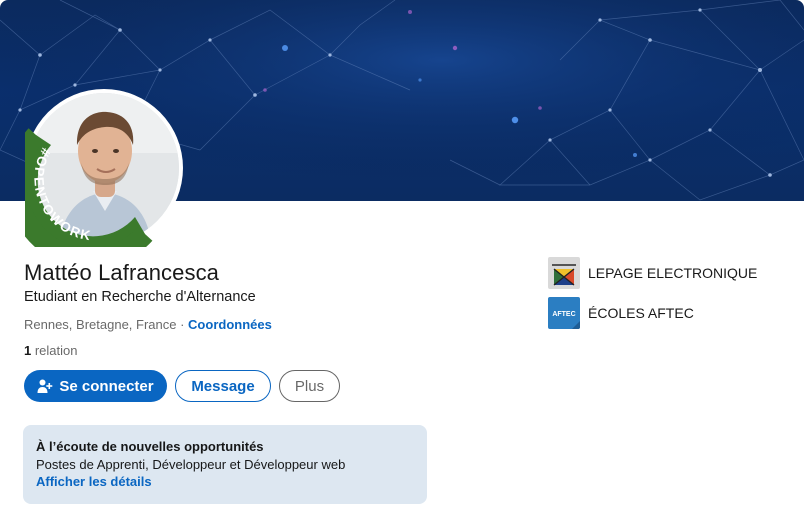 The height and width of the screenshot is (526, 804). I want to click on show-details-link: Afficher les détails, so click(94, 481).